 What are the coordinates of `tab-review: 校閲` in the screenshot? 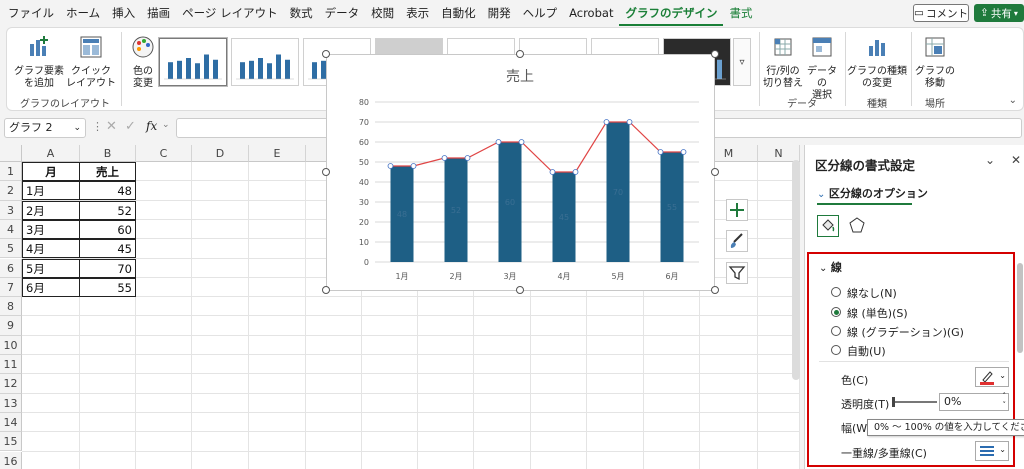 It's located at (382, 13).